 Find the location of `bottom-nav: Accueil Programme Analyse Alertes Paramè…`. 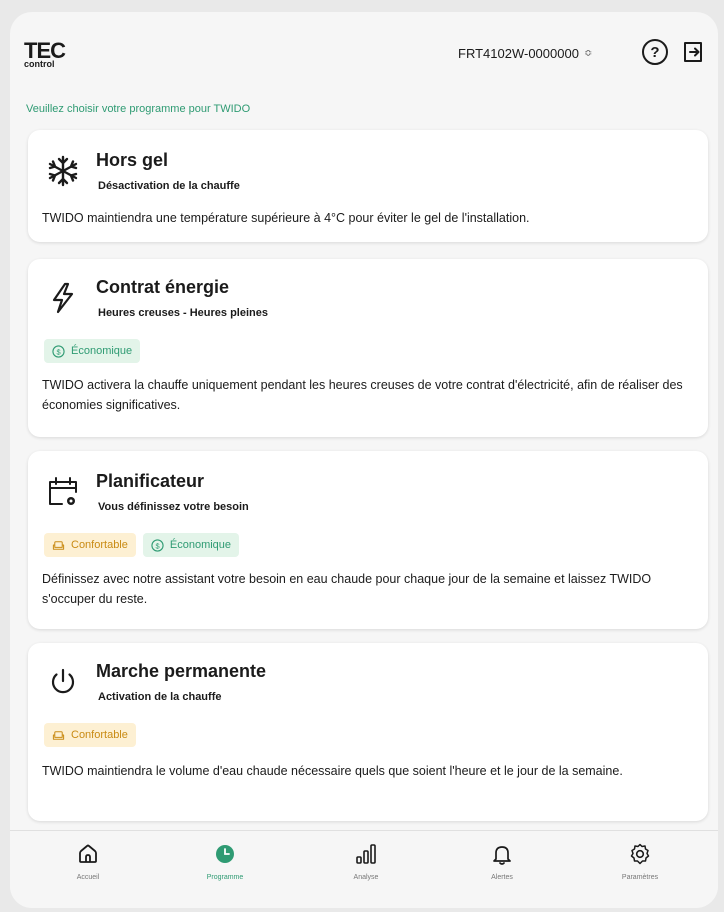

bottom-nav: Accueil Programme Analyse Alertes Paramè… is located at coordinates (364, 869).